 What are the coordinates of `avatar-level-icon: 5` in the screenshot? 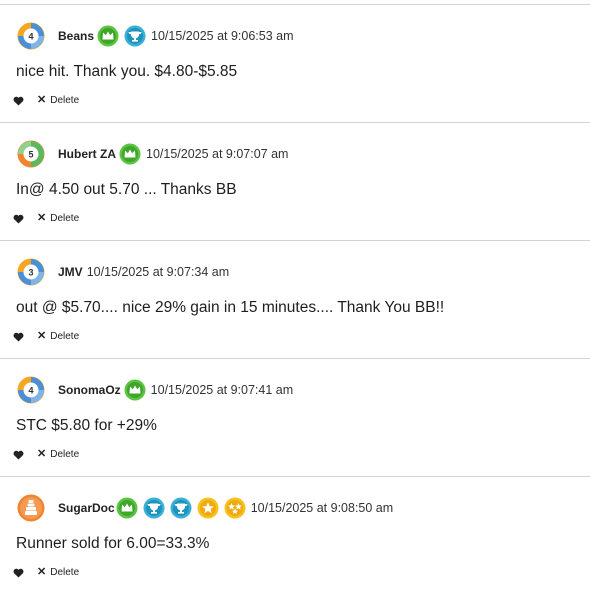 It's located at (31, 154).